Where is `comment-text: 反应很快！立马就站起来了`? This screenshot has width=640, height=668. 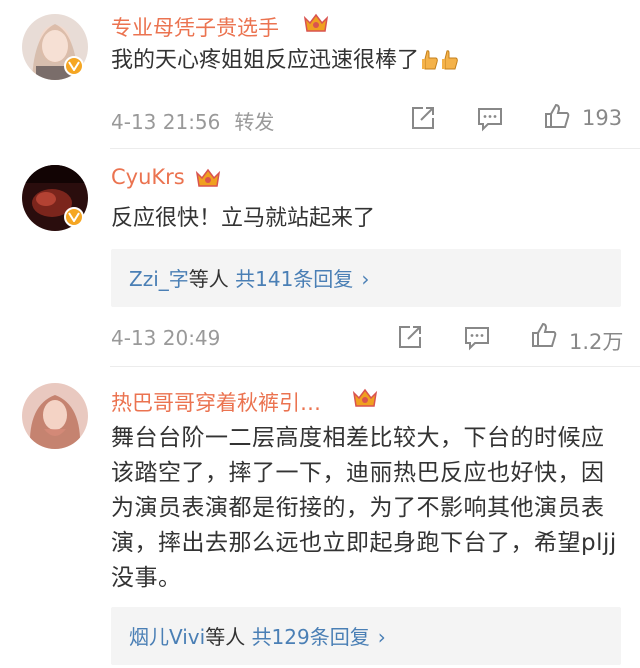
comment-text: 反应很快！立马就站起来了 is located at coordinates (243, 218).